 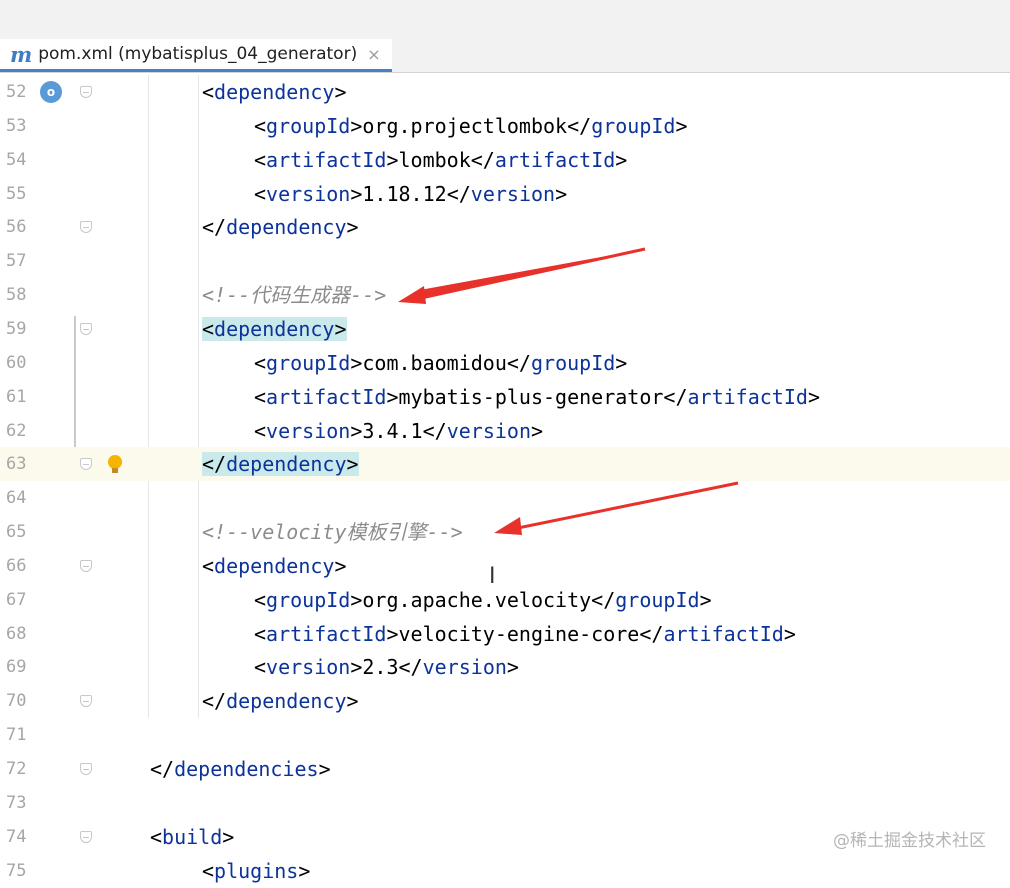 I want to click on arrow-comment-generator-shaft, so click(x=528, y=274).